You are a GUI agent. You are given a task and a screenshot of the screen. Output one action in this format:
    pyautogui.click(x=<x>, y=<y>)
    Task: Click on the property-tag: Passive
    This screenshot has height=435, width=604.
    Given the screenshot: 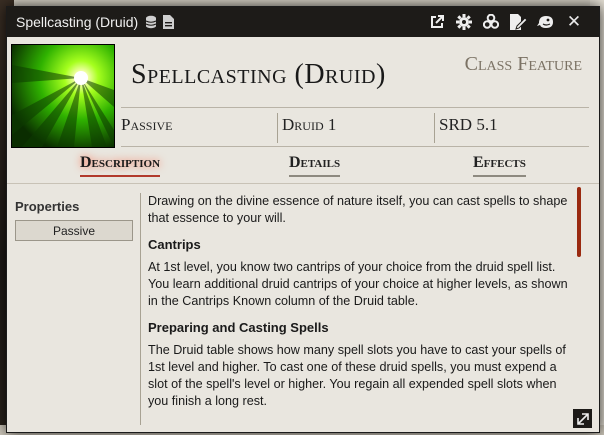 What is the action you would take?
    pyautogui.click(x=74, y=230)
    